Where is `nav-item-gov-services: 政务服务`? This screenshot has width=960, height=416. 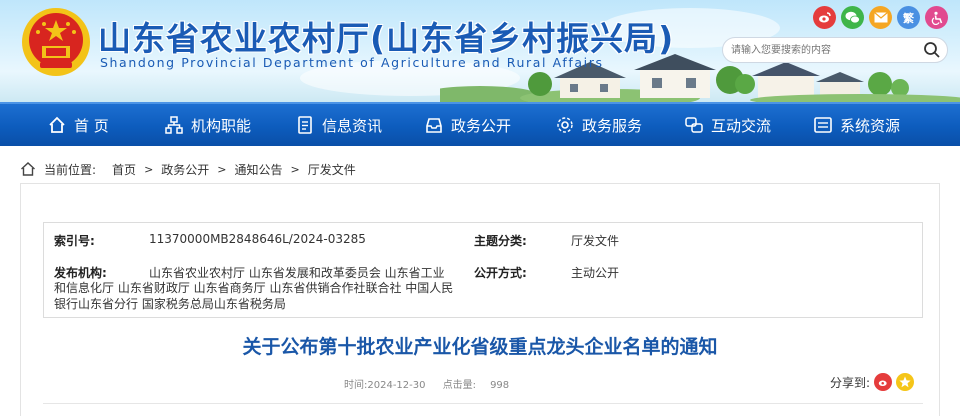 nav-item-gov-services: 政务服务 is located at coordinates (599, 125).